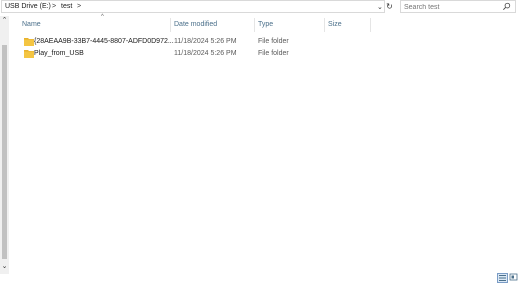 Image resolution: width=523 pixels, height=285 pixels. I want to click on scroll-down-icon: ⌄, so click(4, 266).